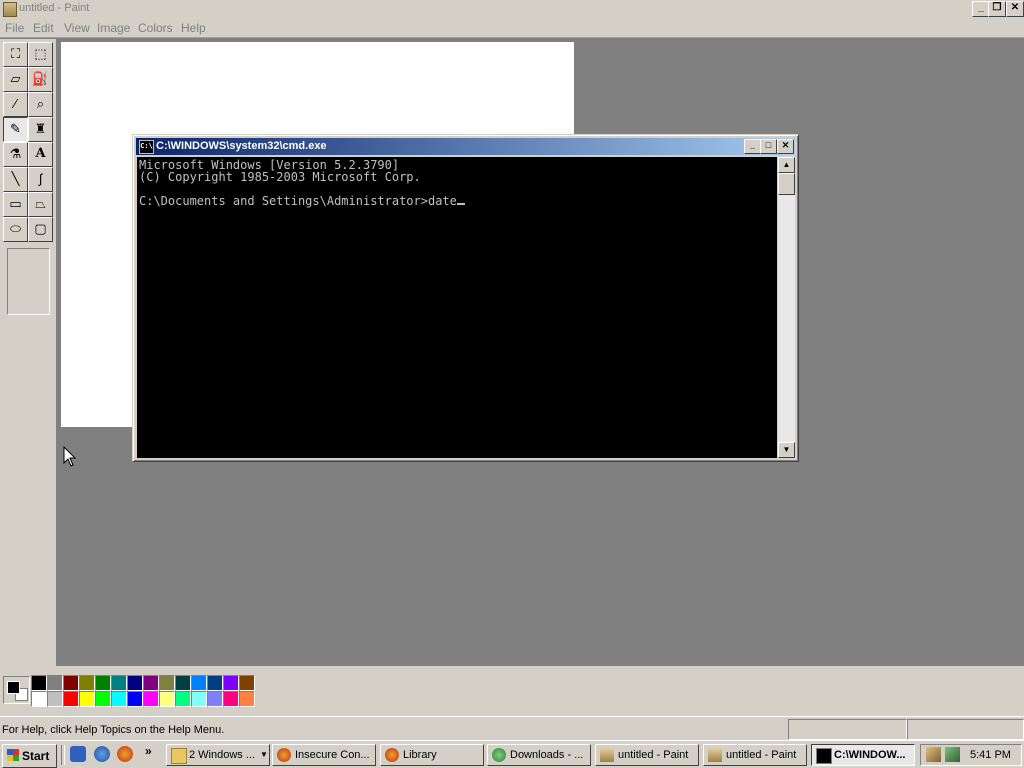 This screenshot has width=1024, height=768. Describe the element at coordinates (965, 729) in the screenshot. I see `status-pane-size` at that location.